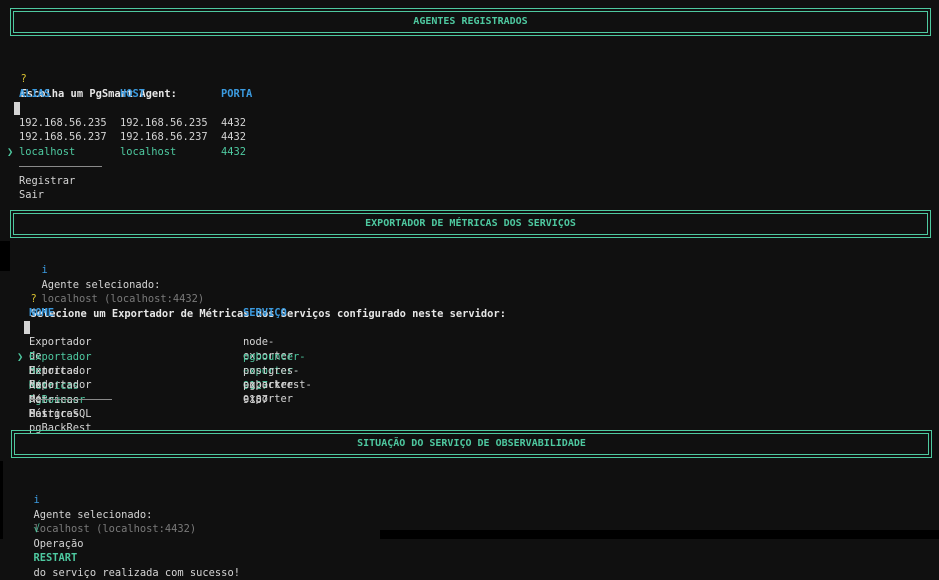 This screenshot has width=939, height=580. I want to click on message-before: Operação, so click(58, 543).